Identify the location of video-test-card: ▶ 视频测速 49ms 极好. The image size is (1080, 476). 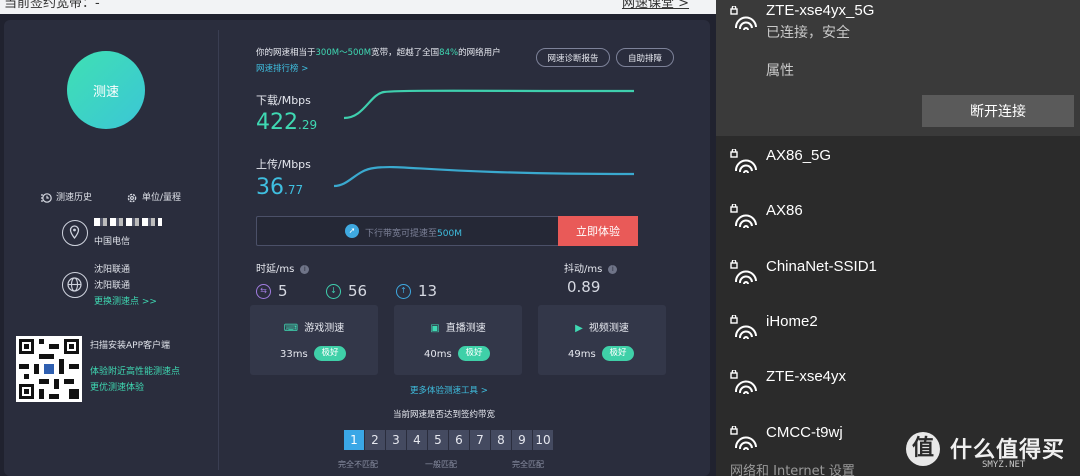
(602, 340).